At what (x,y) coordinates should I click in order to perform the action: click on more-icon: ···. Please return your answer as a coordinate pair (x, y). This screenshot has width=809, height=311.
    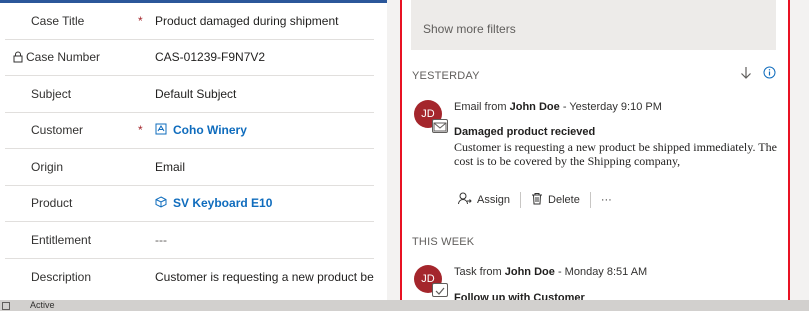
    Looking at the image, I should click on (606, 200).